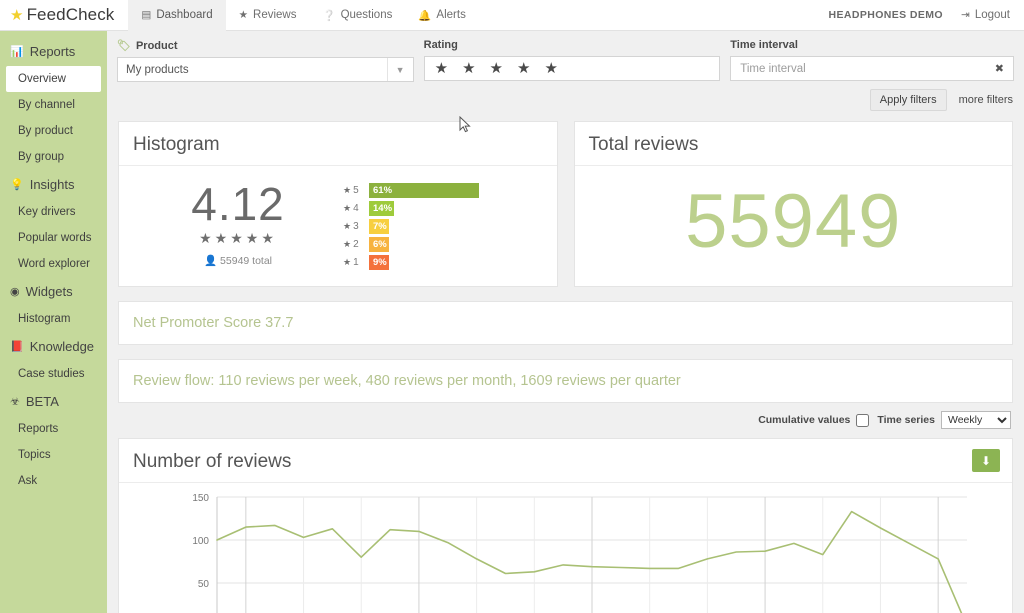  I want to click on histogram-bar-3: 7%, so click(379, 226).